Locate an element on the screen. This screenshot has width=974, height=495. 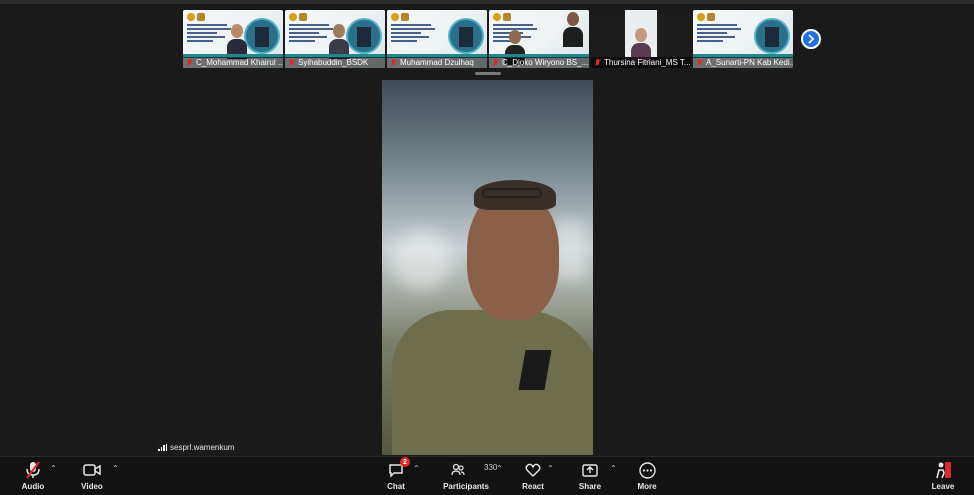
participant-name: Syihabuddin_BSDK is located at coordinates (333, 62).